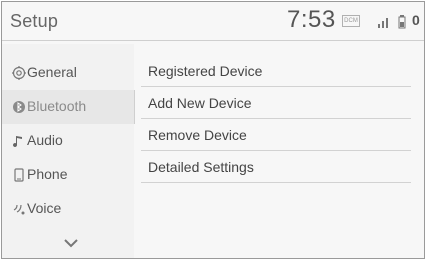 Image resolution: width=427 pixels, height=261 pixels. What do you see at coordinates (71, 243) in the screenshot?
I see `chevron-down-icon` at bounding box center [71, 243].